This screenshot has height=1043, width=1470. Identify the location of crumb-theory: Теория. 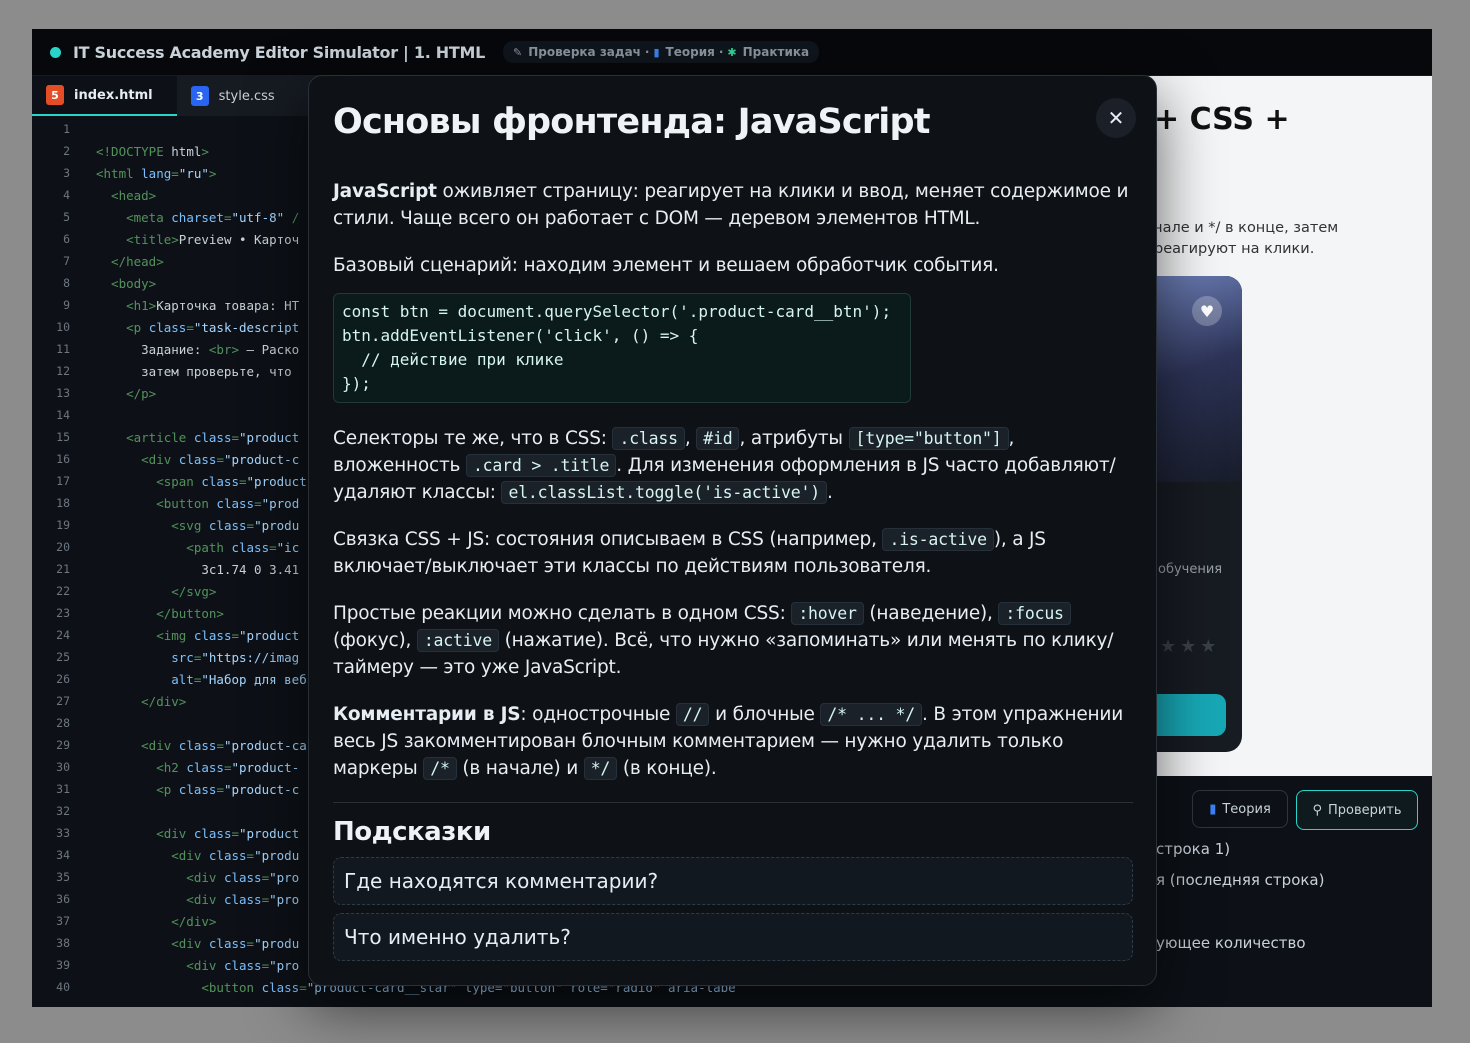
(690, 52).